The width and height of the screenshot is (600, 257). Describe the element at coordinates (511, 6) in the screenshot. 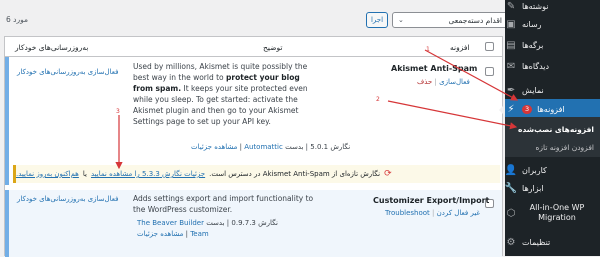

I see `pin-icon: ✎` at that location.